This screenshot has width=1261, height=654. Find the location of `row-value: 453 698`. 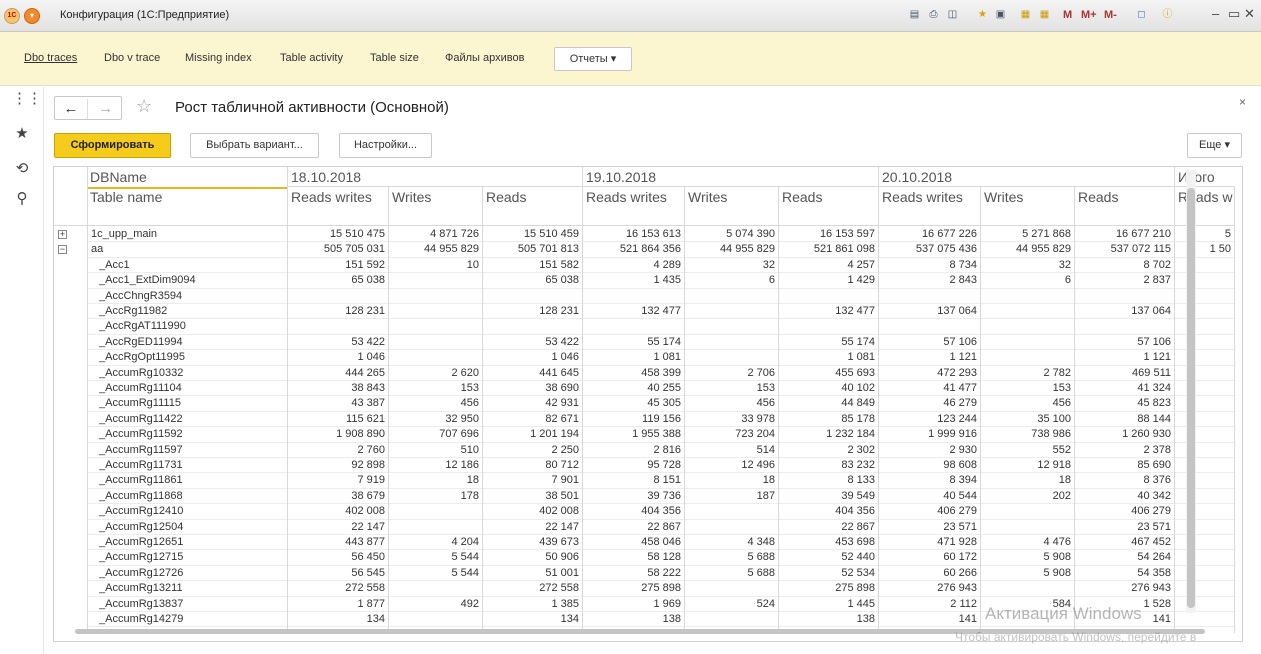

row-value: 453 698 is located at coordinates (855, 542).